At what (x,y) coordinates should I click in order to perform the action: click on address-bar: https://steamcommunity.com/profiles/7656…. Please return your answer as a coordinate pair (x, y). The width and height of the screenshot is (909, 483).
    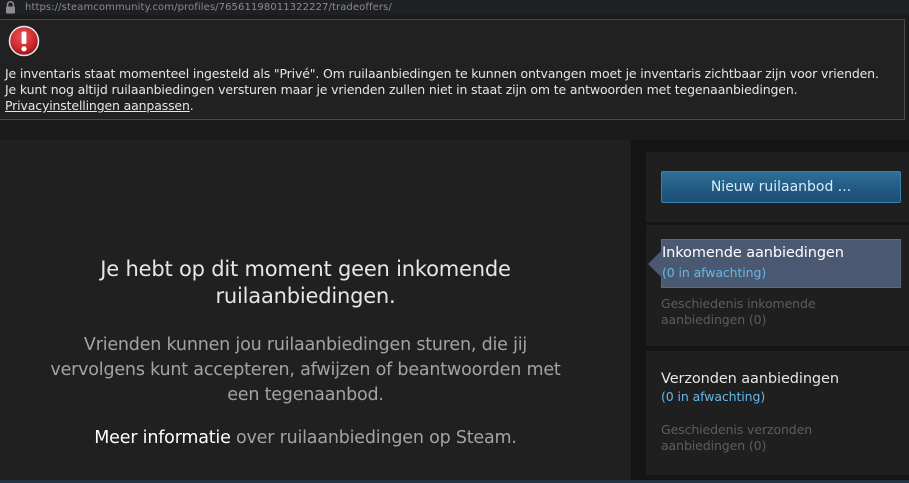
    Looking at the image, I should click on (454, 7).